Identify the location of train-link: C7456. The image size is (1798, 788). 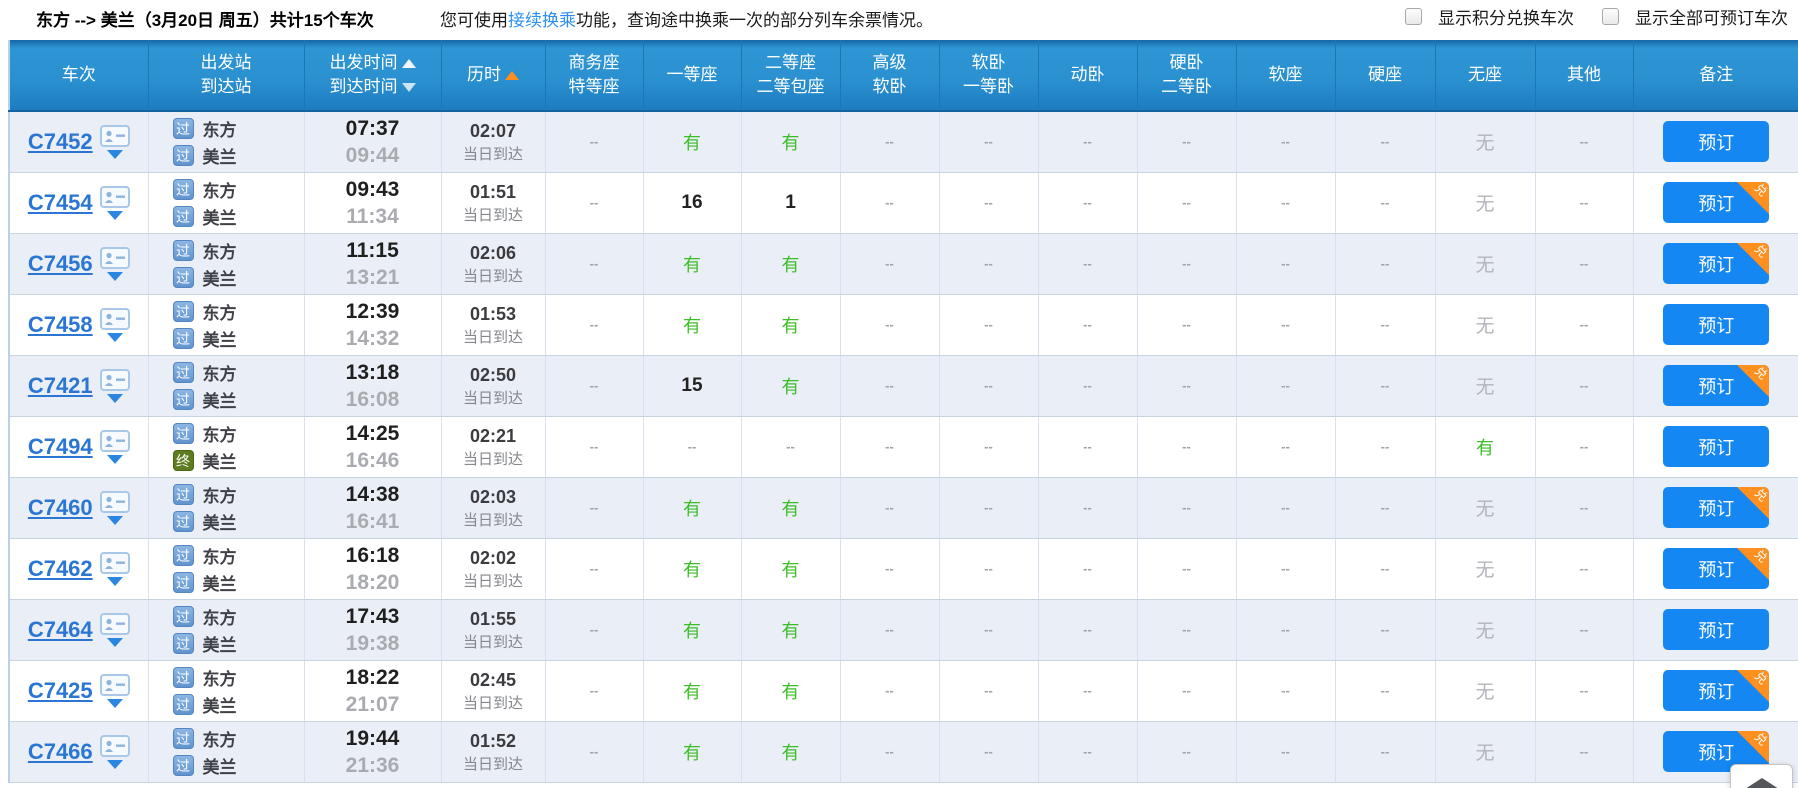
(60, 264).